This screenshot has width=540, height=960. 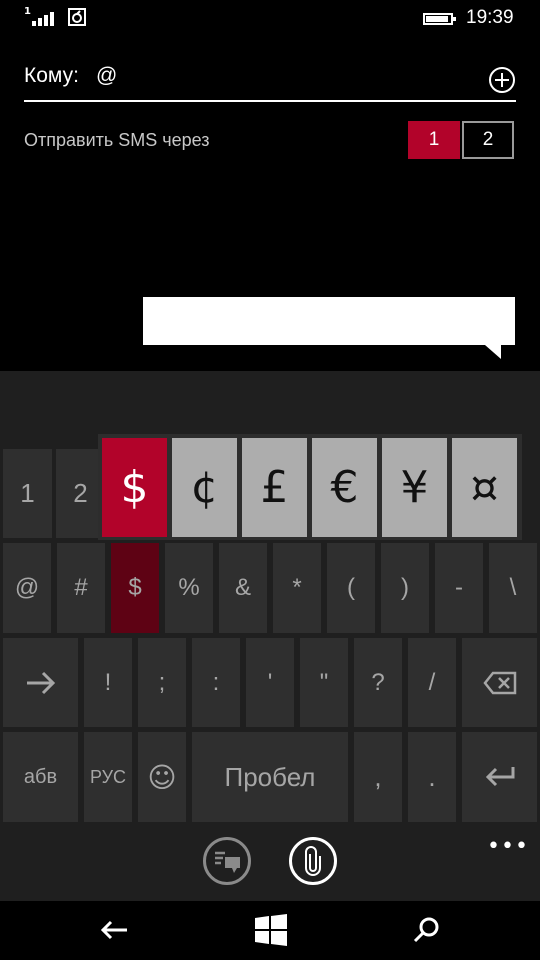 I want to click on message-input, so click(x=329, y=321).